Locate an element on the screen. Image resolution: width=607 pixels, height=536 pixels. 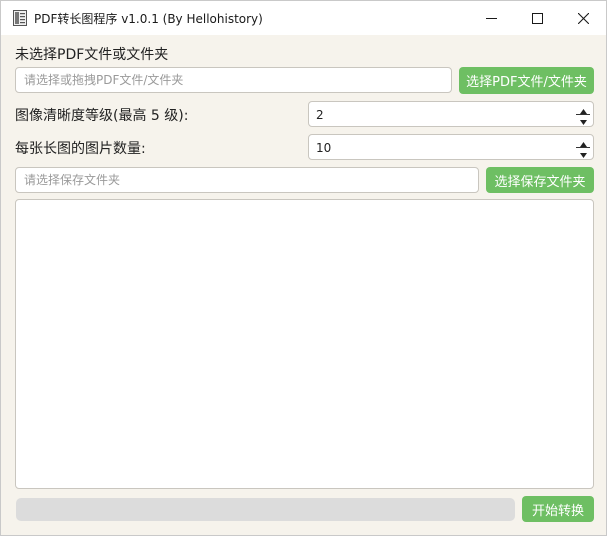
quality-spin-arrows is located at coordinates (583, 114).